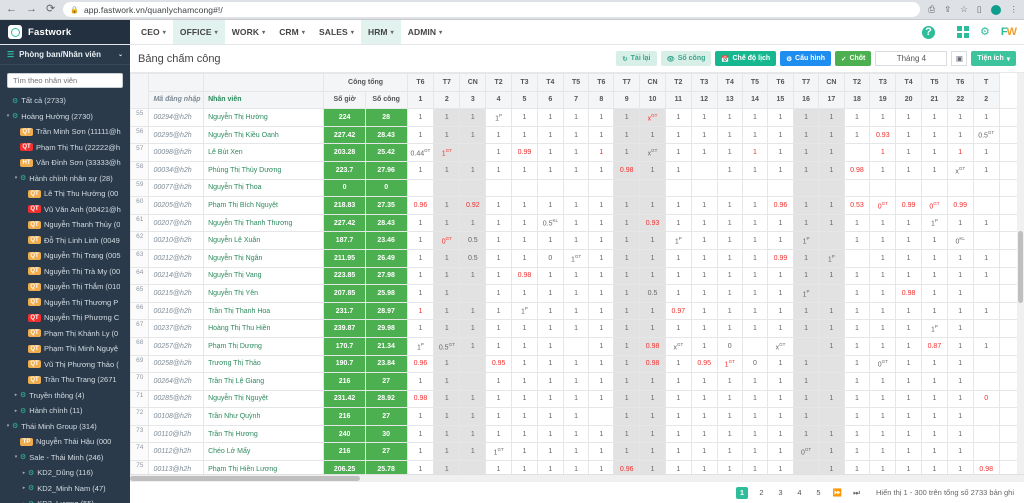 The height and width of the screenshot is (503, 1024). What do you see at coordinates (65, 80) in the screenshot?
I see `search-input` at bounding box center [65, 80].